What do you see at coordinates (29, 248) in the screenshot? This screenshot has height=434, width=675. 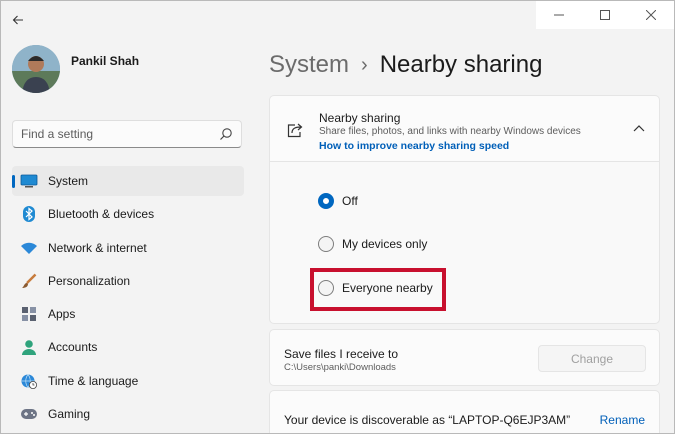 I see `wifi-icon` at bounding box center [29, 248].